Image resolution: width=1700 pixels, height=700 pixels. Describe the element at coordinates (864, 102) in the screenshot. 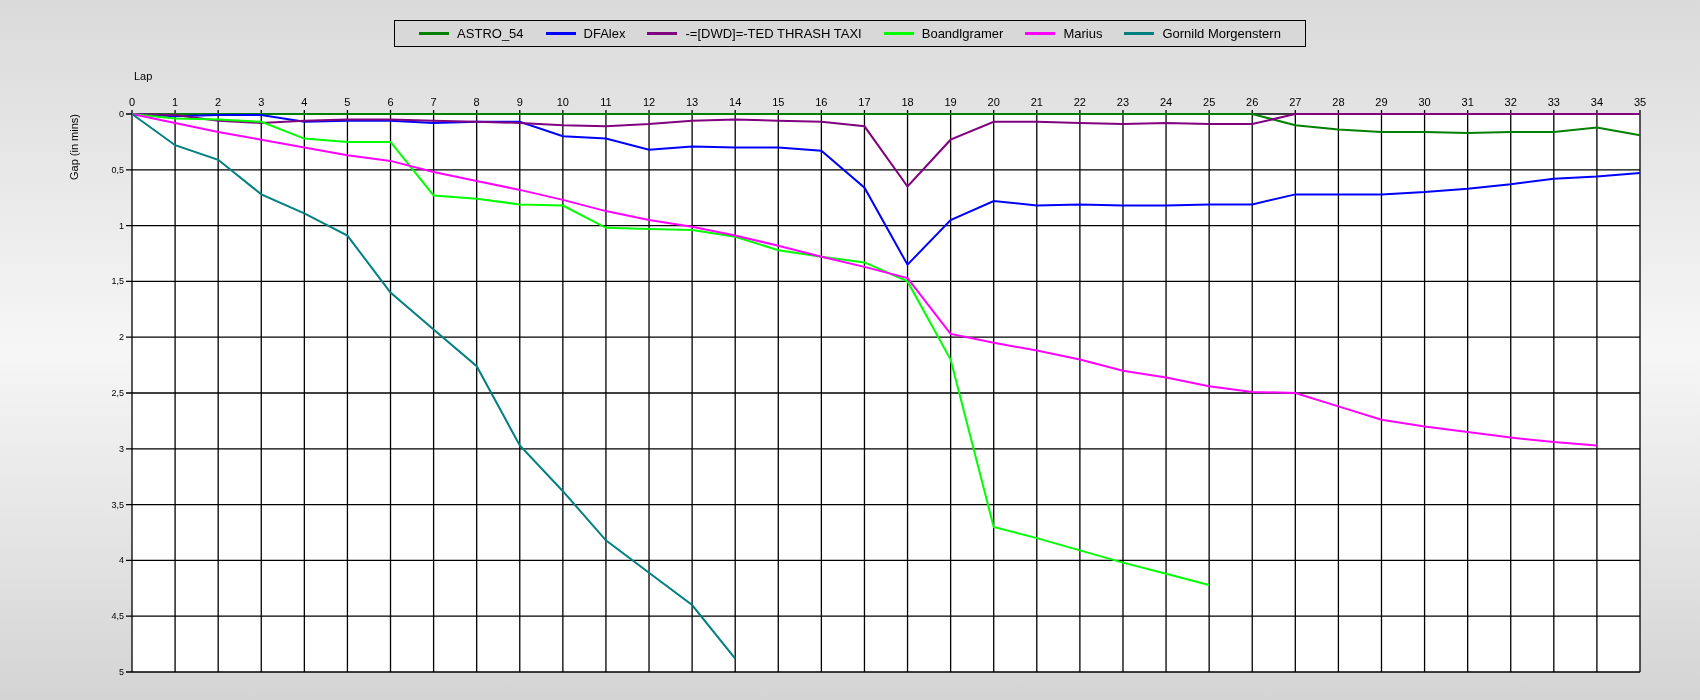

I see `x-tick-label: 17` at that location.